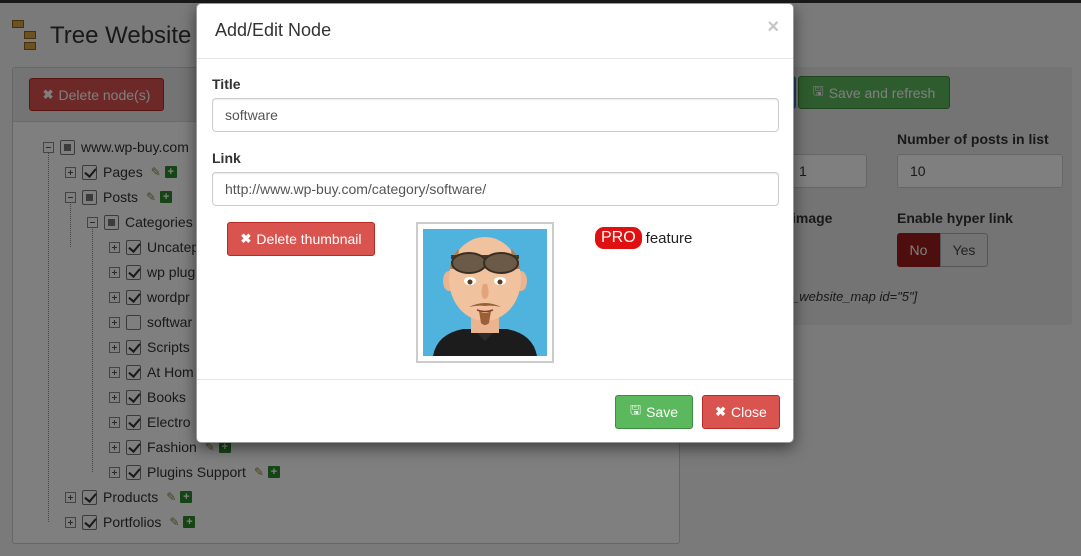  I want to click on save-button: 🖫 Save, so click(654, 412).